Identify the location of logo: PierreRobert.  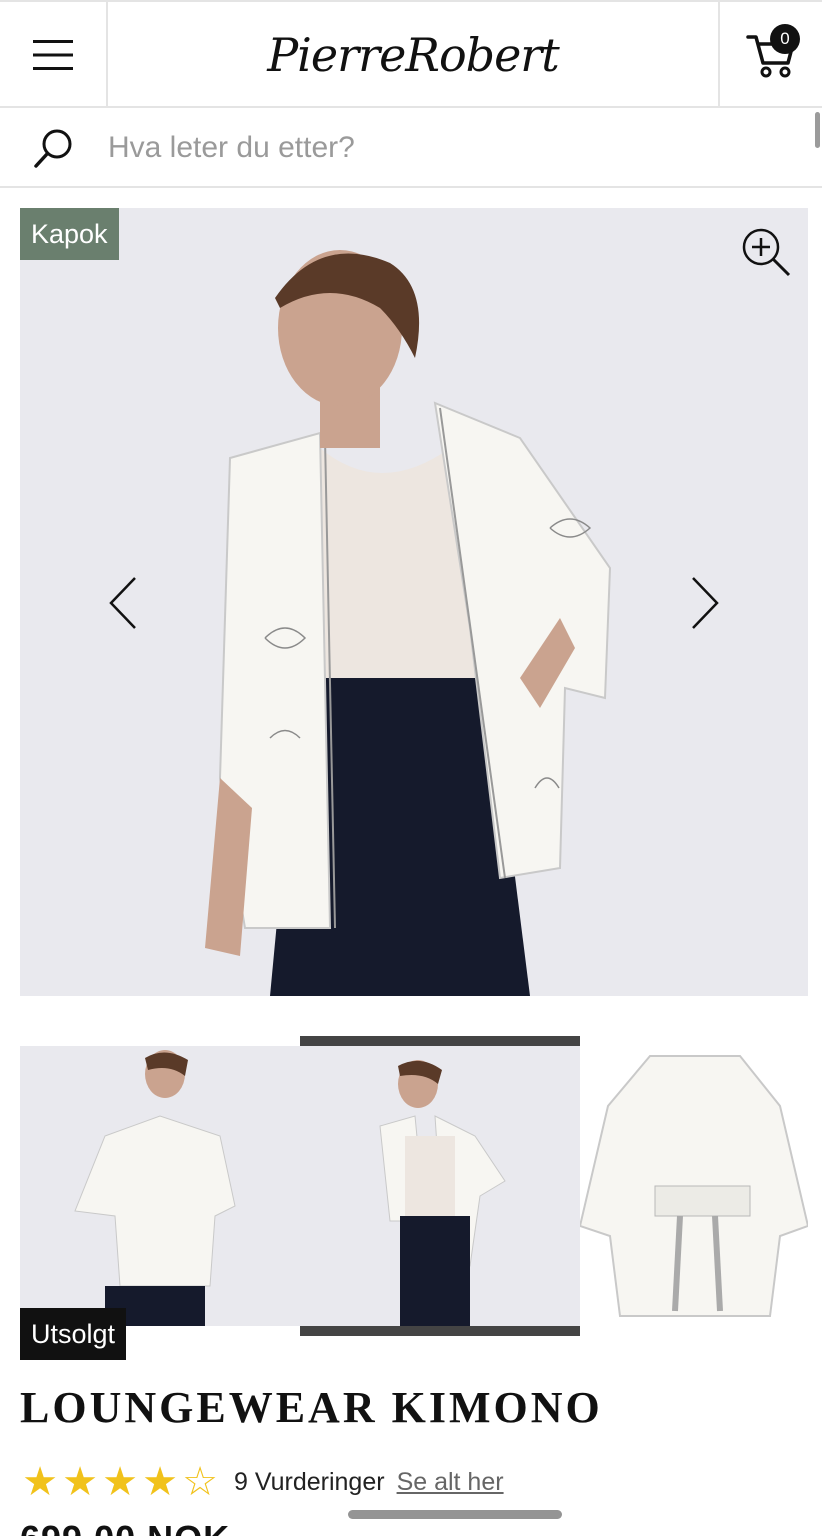
(413, 55).